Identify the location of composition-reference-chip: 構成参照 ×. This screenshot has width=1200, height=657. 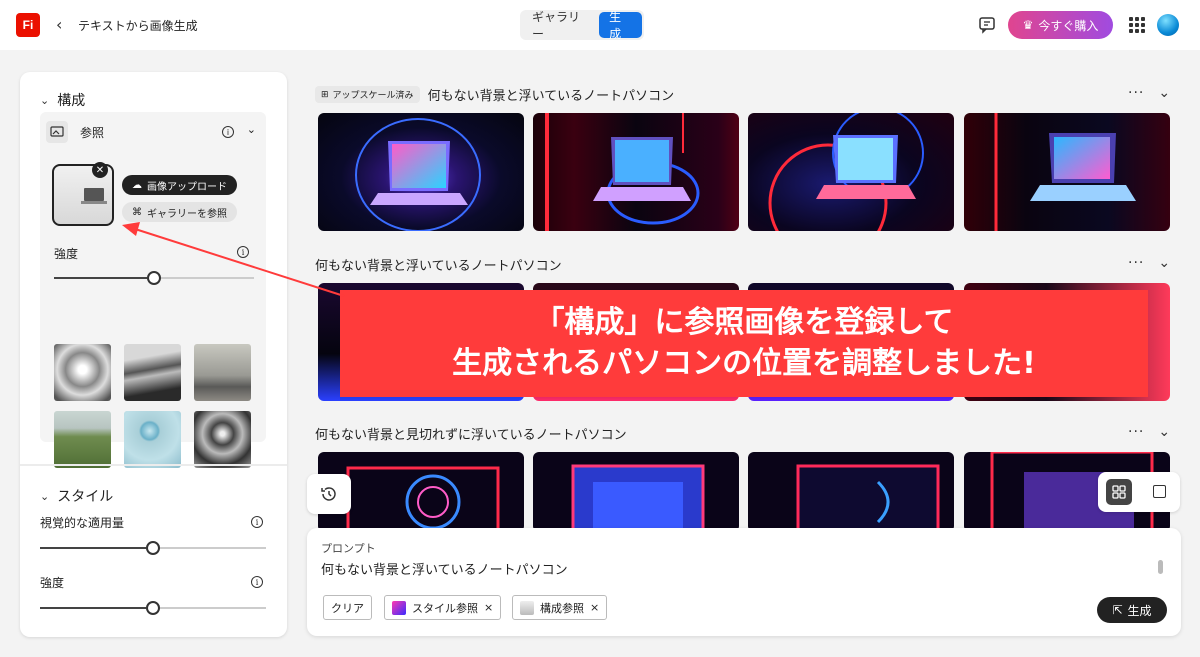
(560, 607).